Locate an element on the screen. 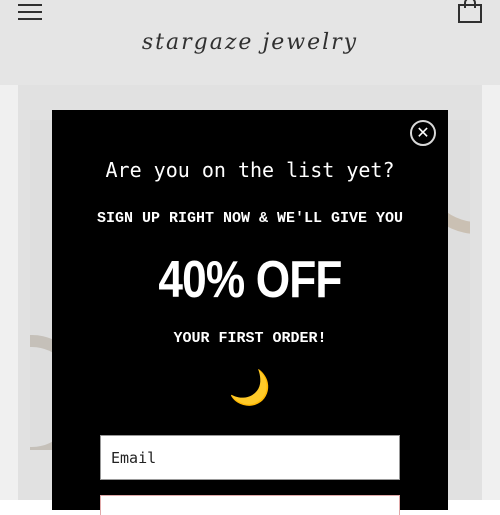  close-icon: ✕ is located at coordinates (423, 132).